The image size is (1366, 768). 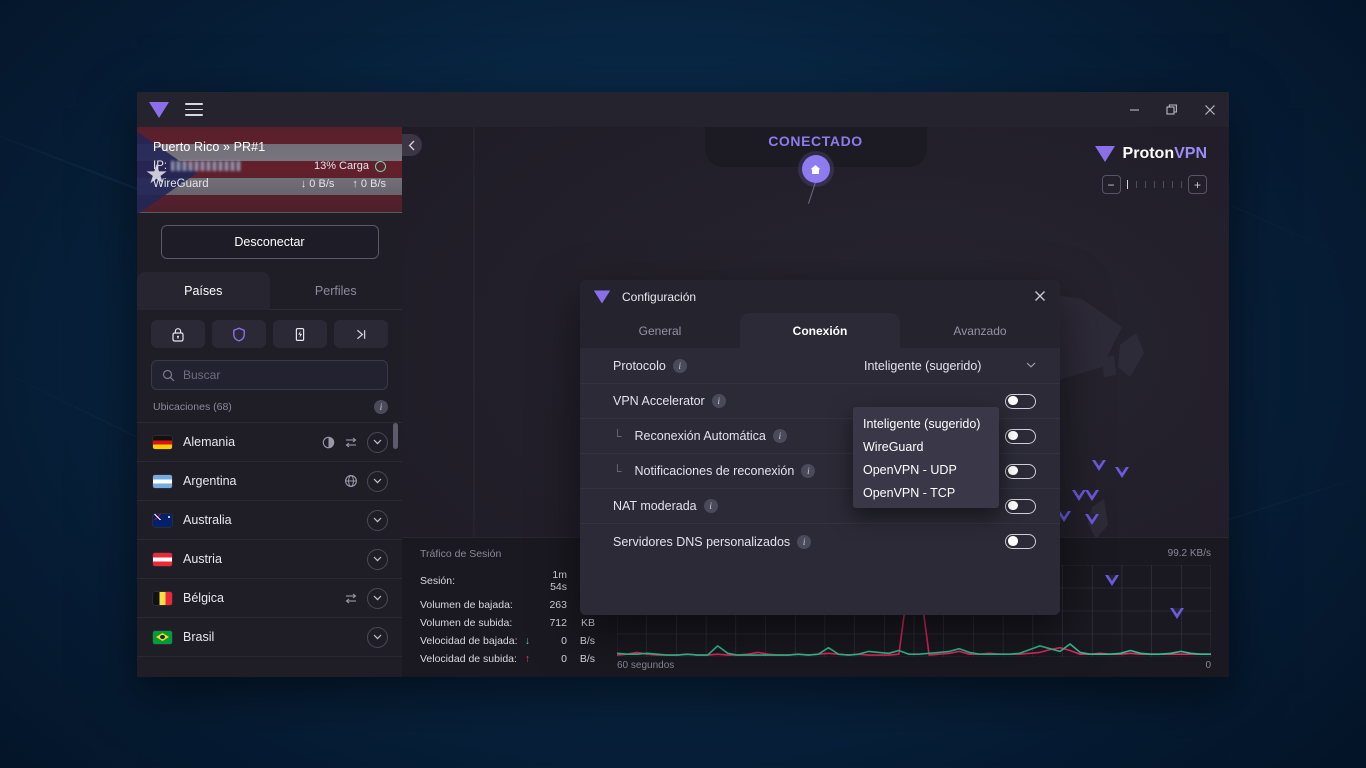 What do you see at coordinates (558, 581) in the screenshot?
I see `stat-value: 1m 54s` at bounding box center [558, 581].